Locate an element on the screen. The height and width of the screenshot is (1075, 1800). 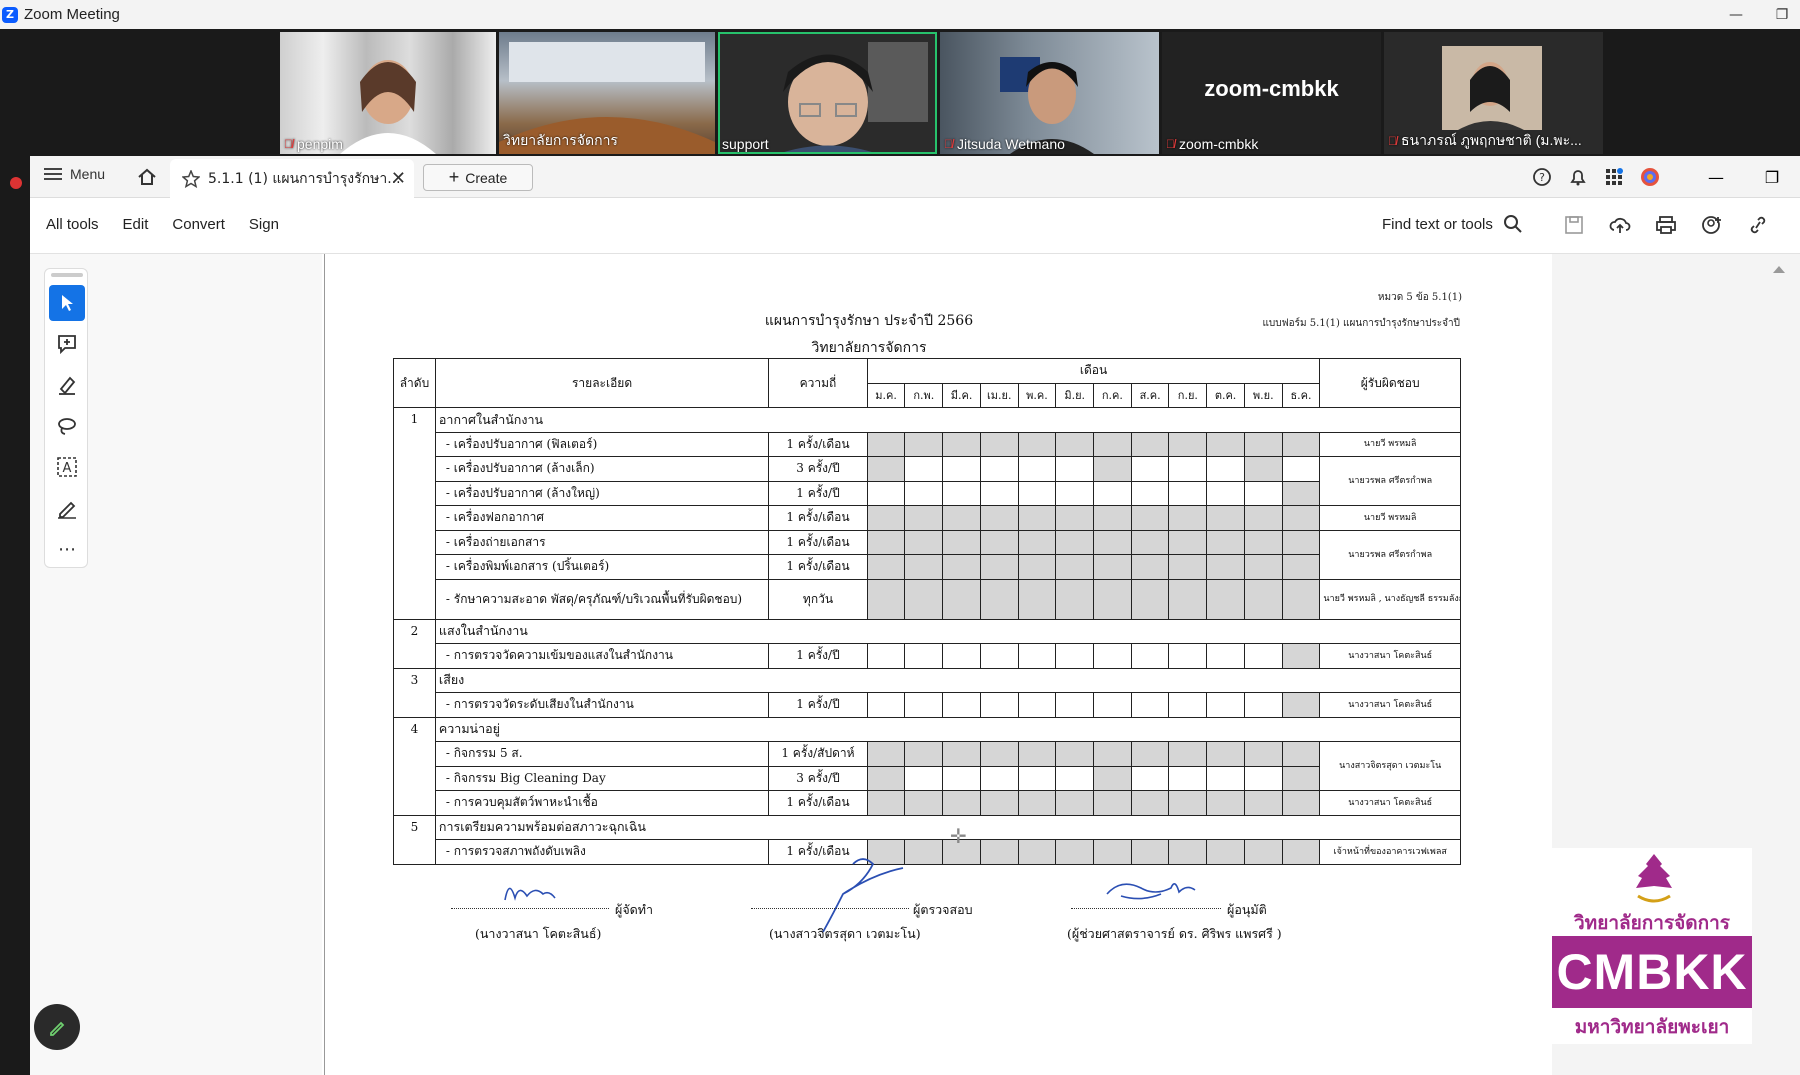
participant-name-label: 🎙̸ zoom-cmbkk is located at coordinates (1212, 144).